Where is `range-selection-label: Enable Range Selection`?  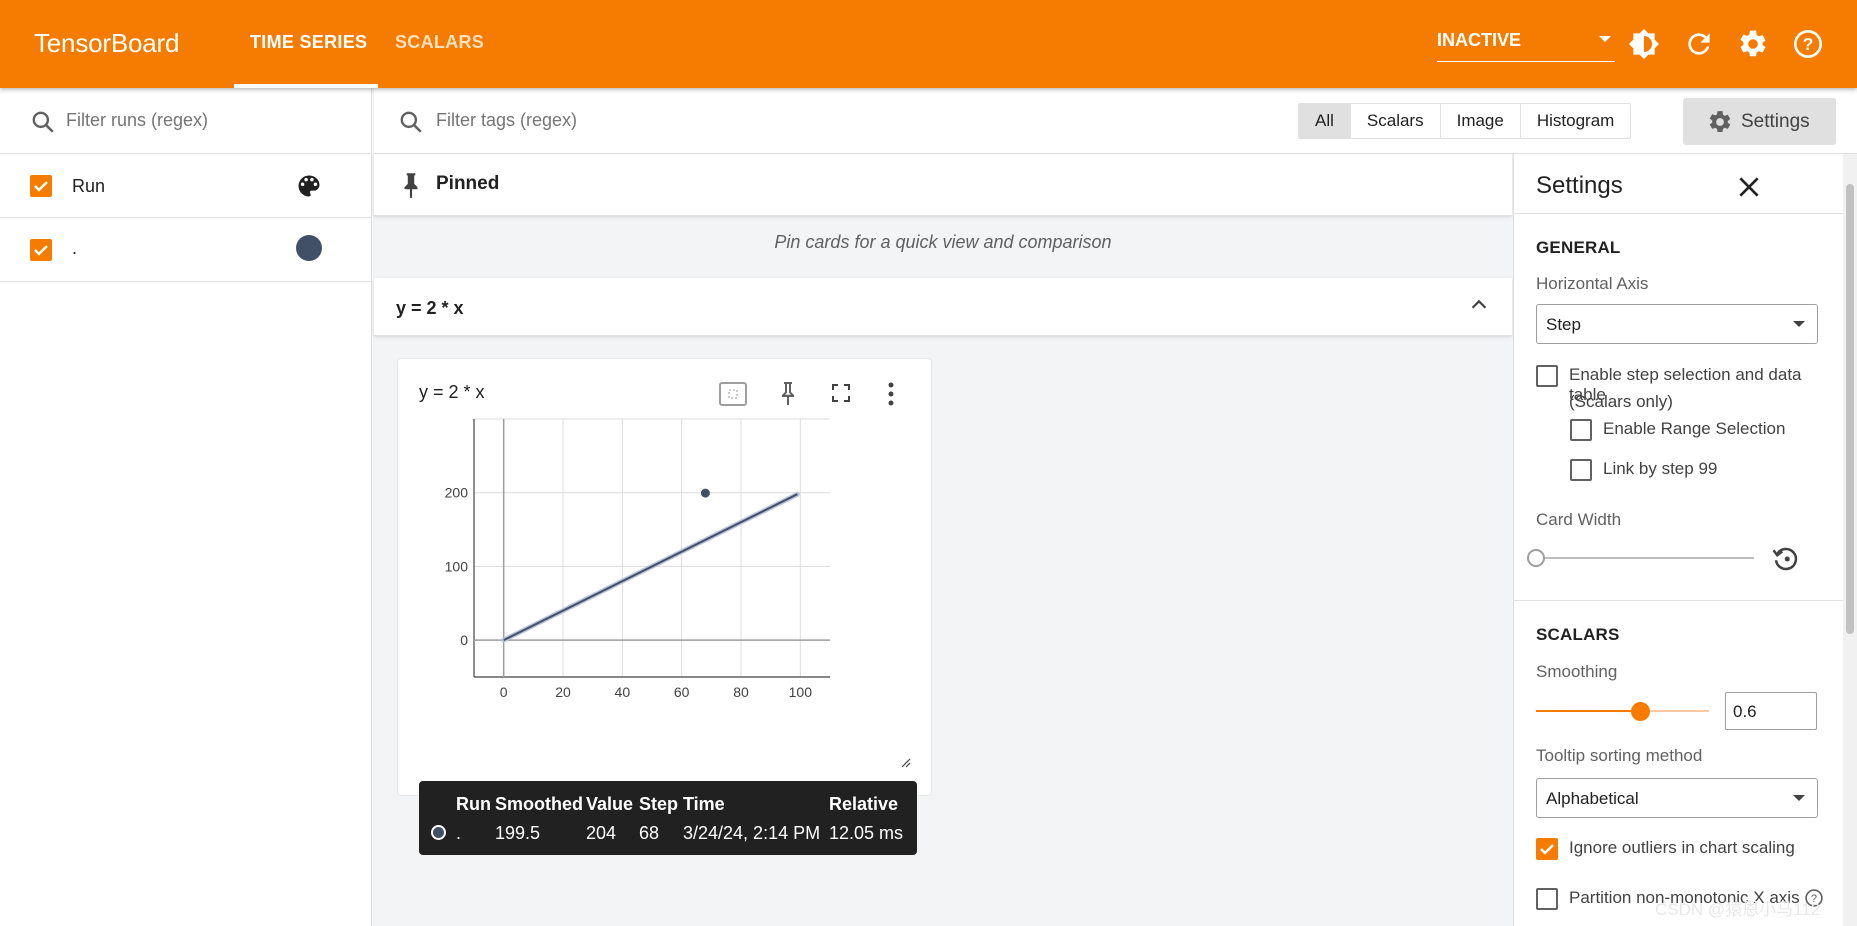 range-selection-label: Enable Range Selection is located at coordinates (1694, 428).